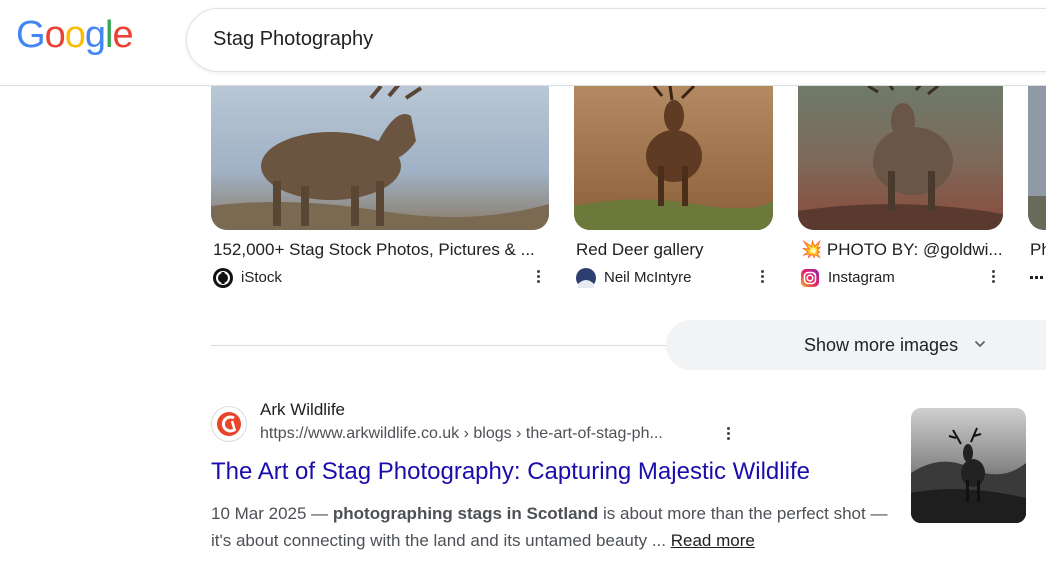  I want to click on result-site-name: Ark Wildlife, so click(302, 410).